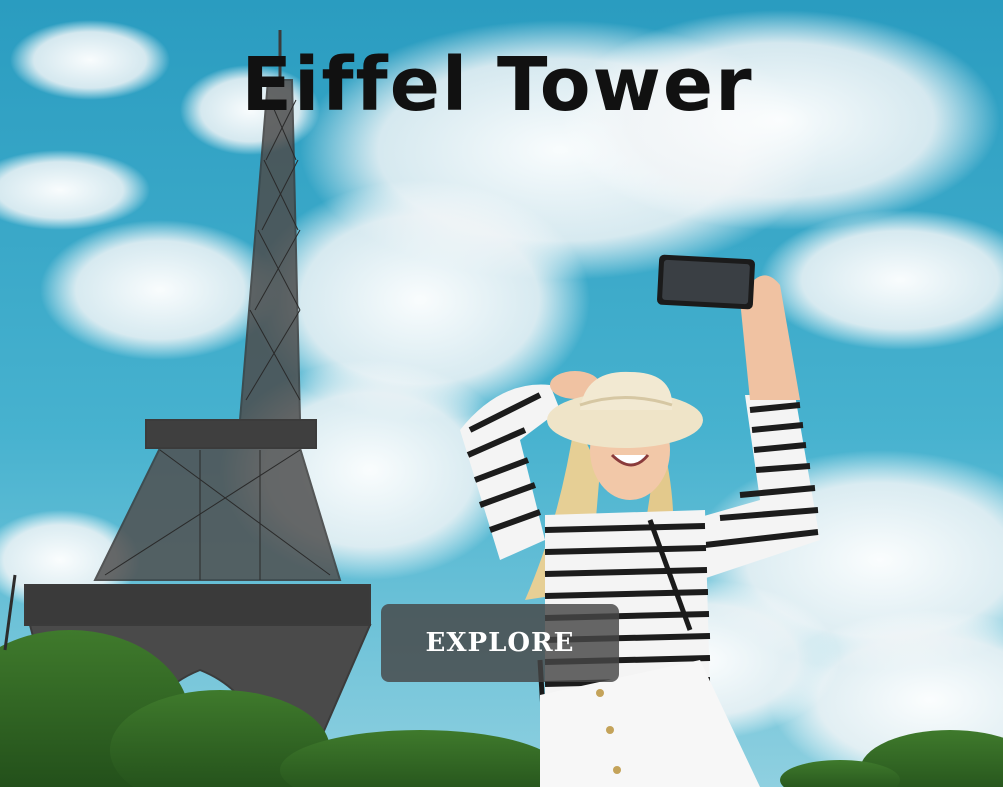 This screenshot has width=1003, height=787. I want to click on page-title: Eiffel Tower, so click(501, 85).